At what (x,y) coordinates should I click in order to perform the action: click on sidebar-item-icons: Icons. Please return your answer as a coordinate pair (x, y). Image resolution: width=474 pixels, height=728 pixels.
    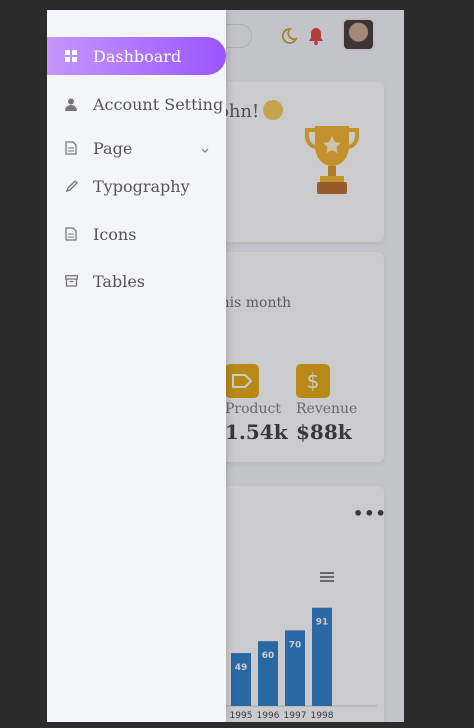
    Looking at the image, I should click on (136, 234).